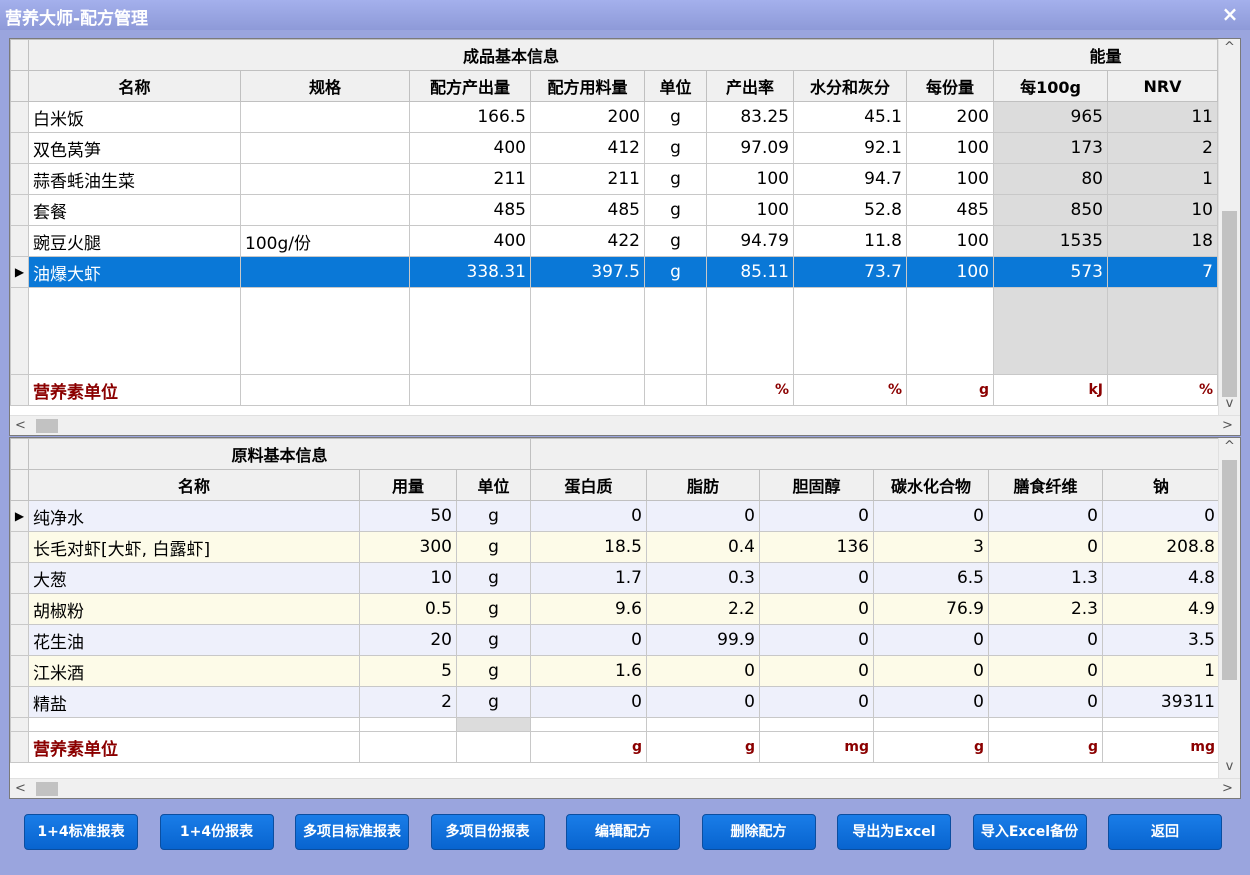 This screenshot has width=1250, height=875. What do you see at coordinates (1162, 117) in the screenshot?
I see `table-cell: 11` at bounding box center [1162, 117].